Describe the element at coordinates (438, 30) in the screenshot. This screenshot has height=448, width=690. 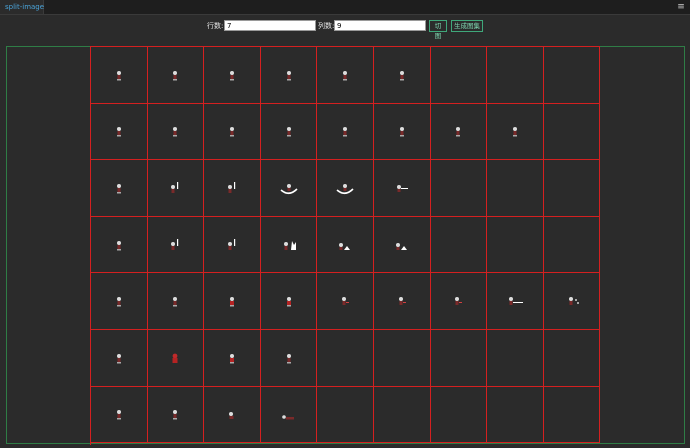
I see `split-button: 切图` at that location.